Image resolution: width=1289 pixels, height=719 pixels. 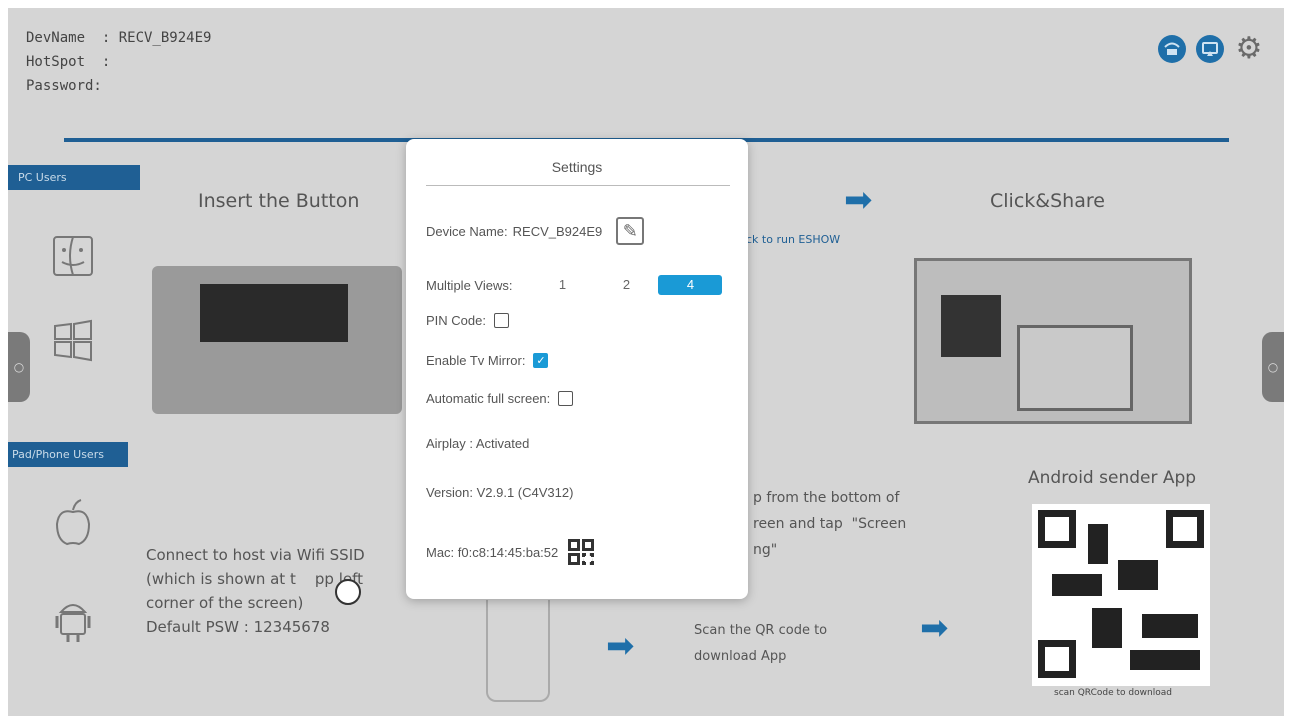 What do you see at coordinates (562, 285) in the screenshot?
I see `views-option-1: 1` at bounding box center [562, 285].